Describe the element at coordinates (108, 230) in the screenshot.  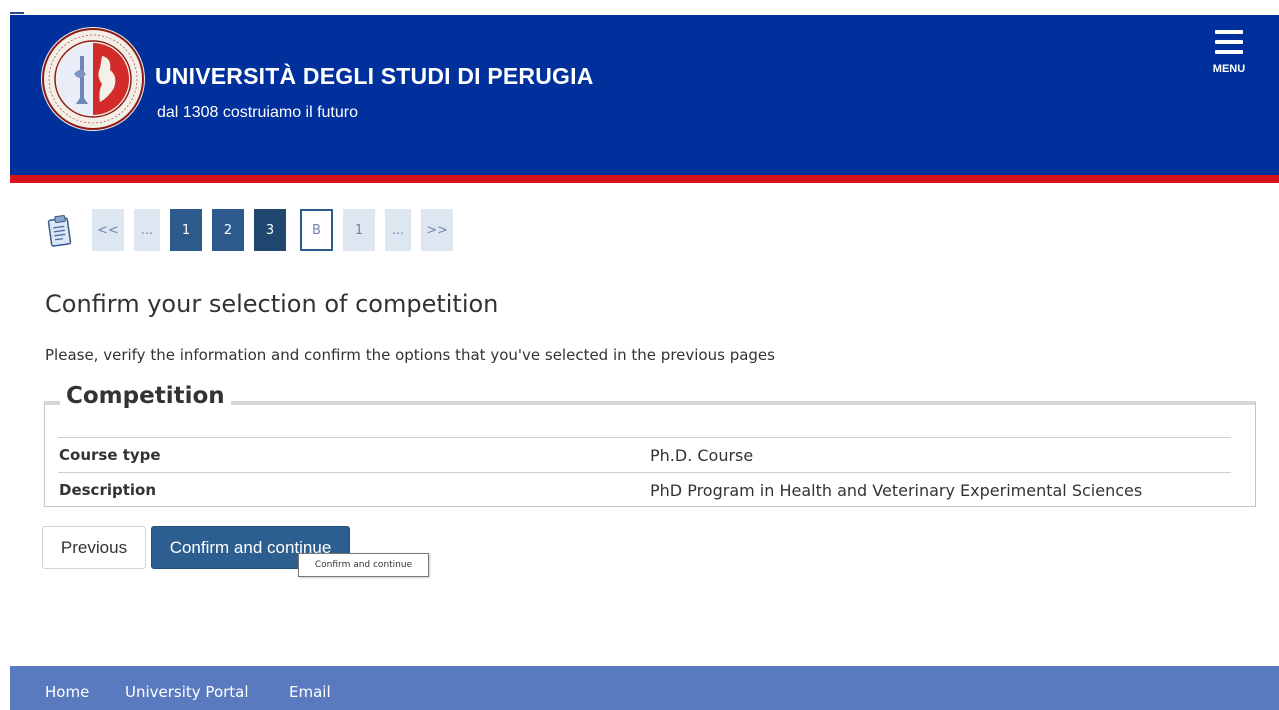
I see `step-first: <<` at that location.